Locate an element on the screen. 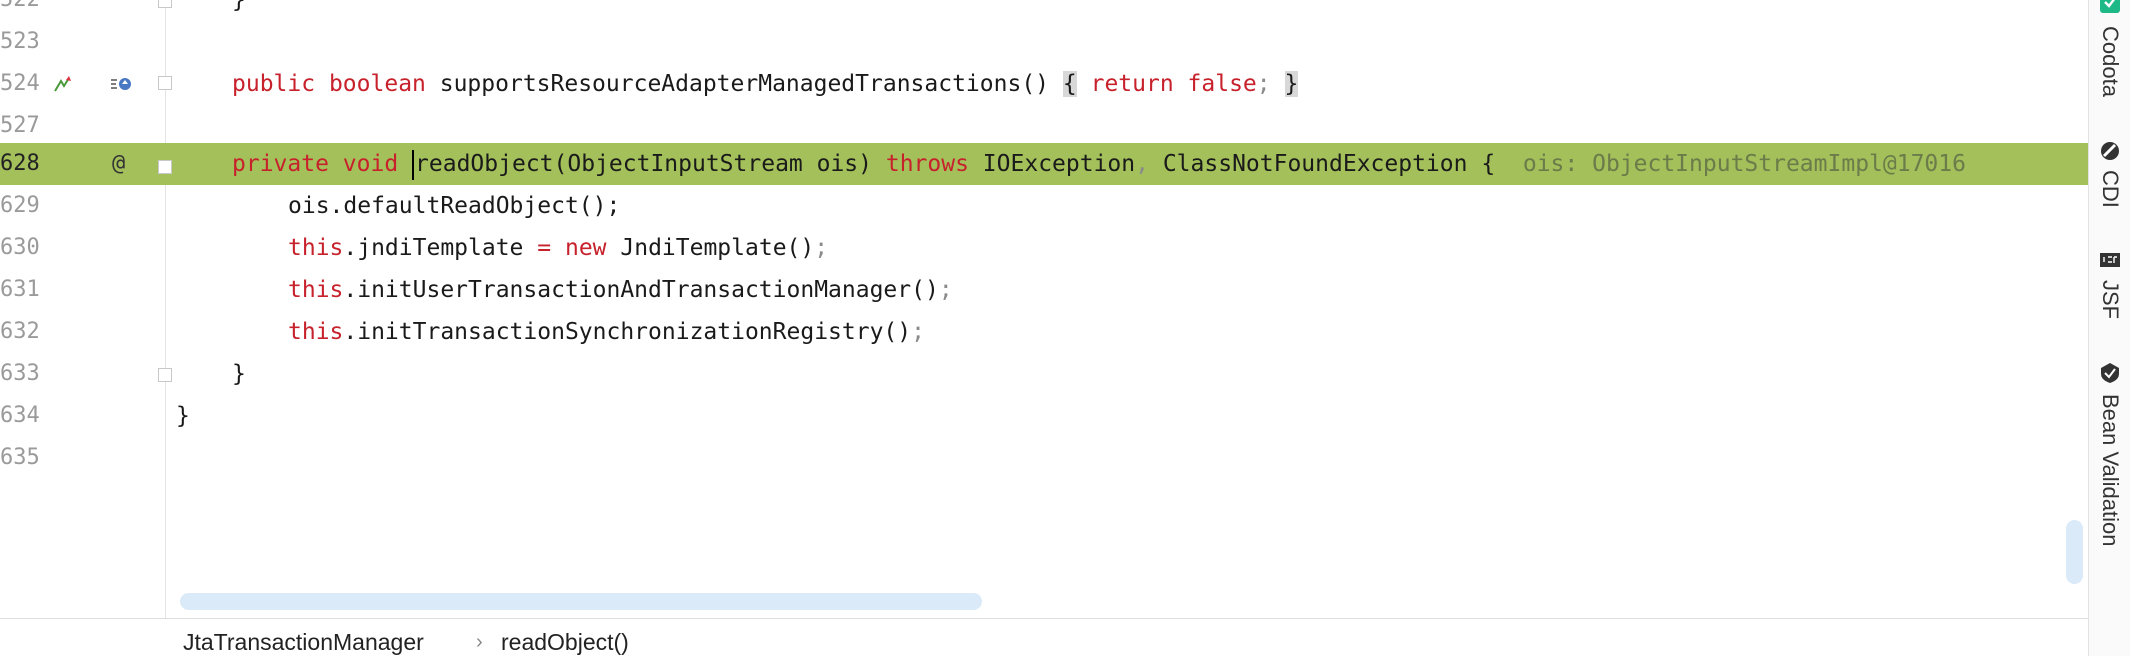  line-number: 629 is located at coordinates (20, 205).